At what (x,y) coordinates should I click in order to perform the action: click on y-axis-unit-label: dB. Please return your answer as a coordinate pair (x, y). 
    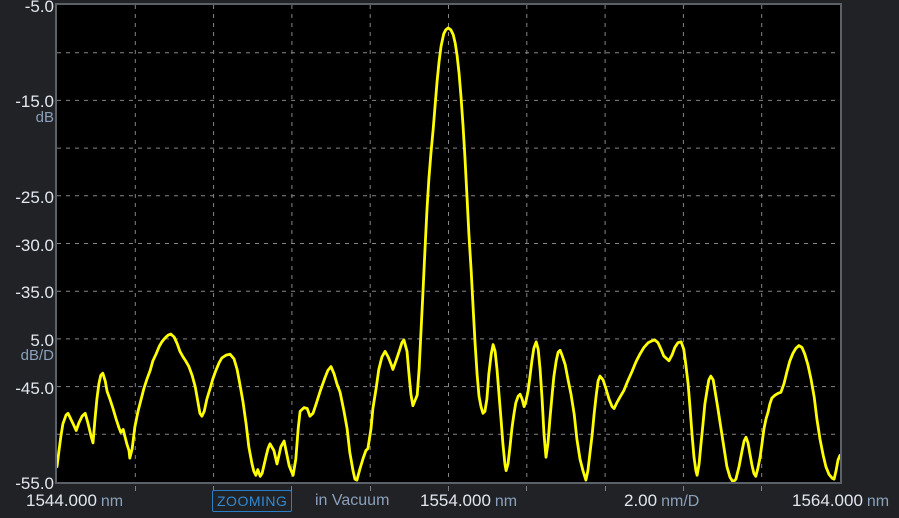
    Looking at the image, I should click on (44, 118).